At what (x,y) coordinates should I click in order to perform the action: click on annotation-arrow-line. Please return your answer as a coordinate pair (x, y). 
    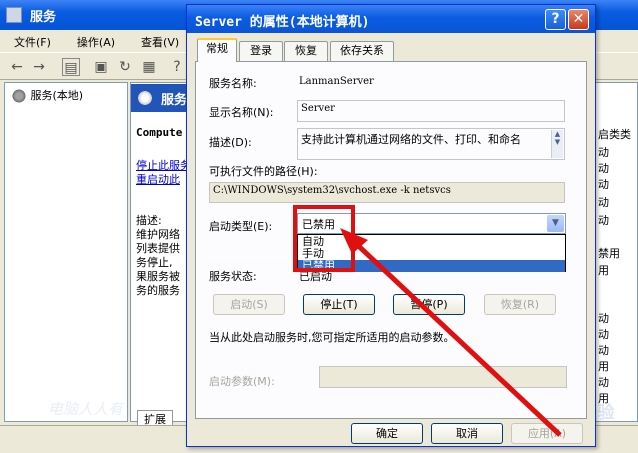
    Looking at the image, I should click on (455, 336).